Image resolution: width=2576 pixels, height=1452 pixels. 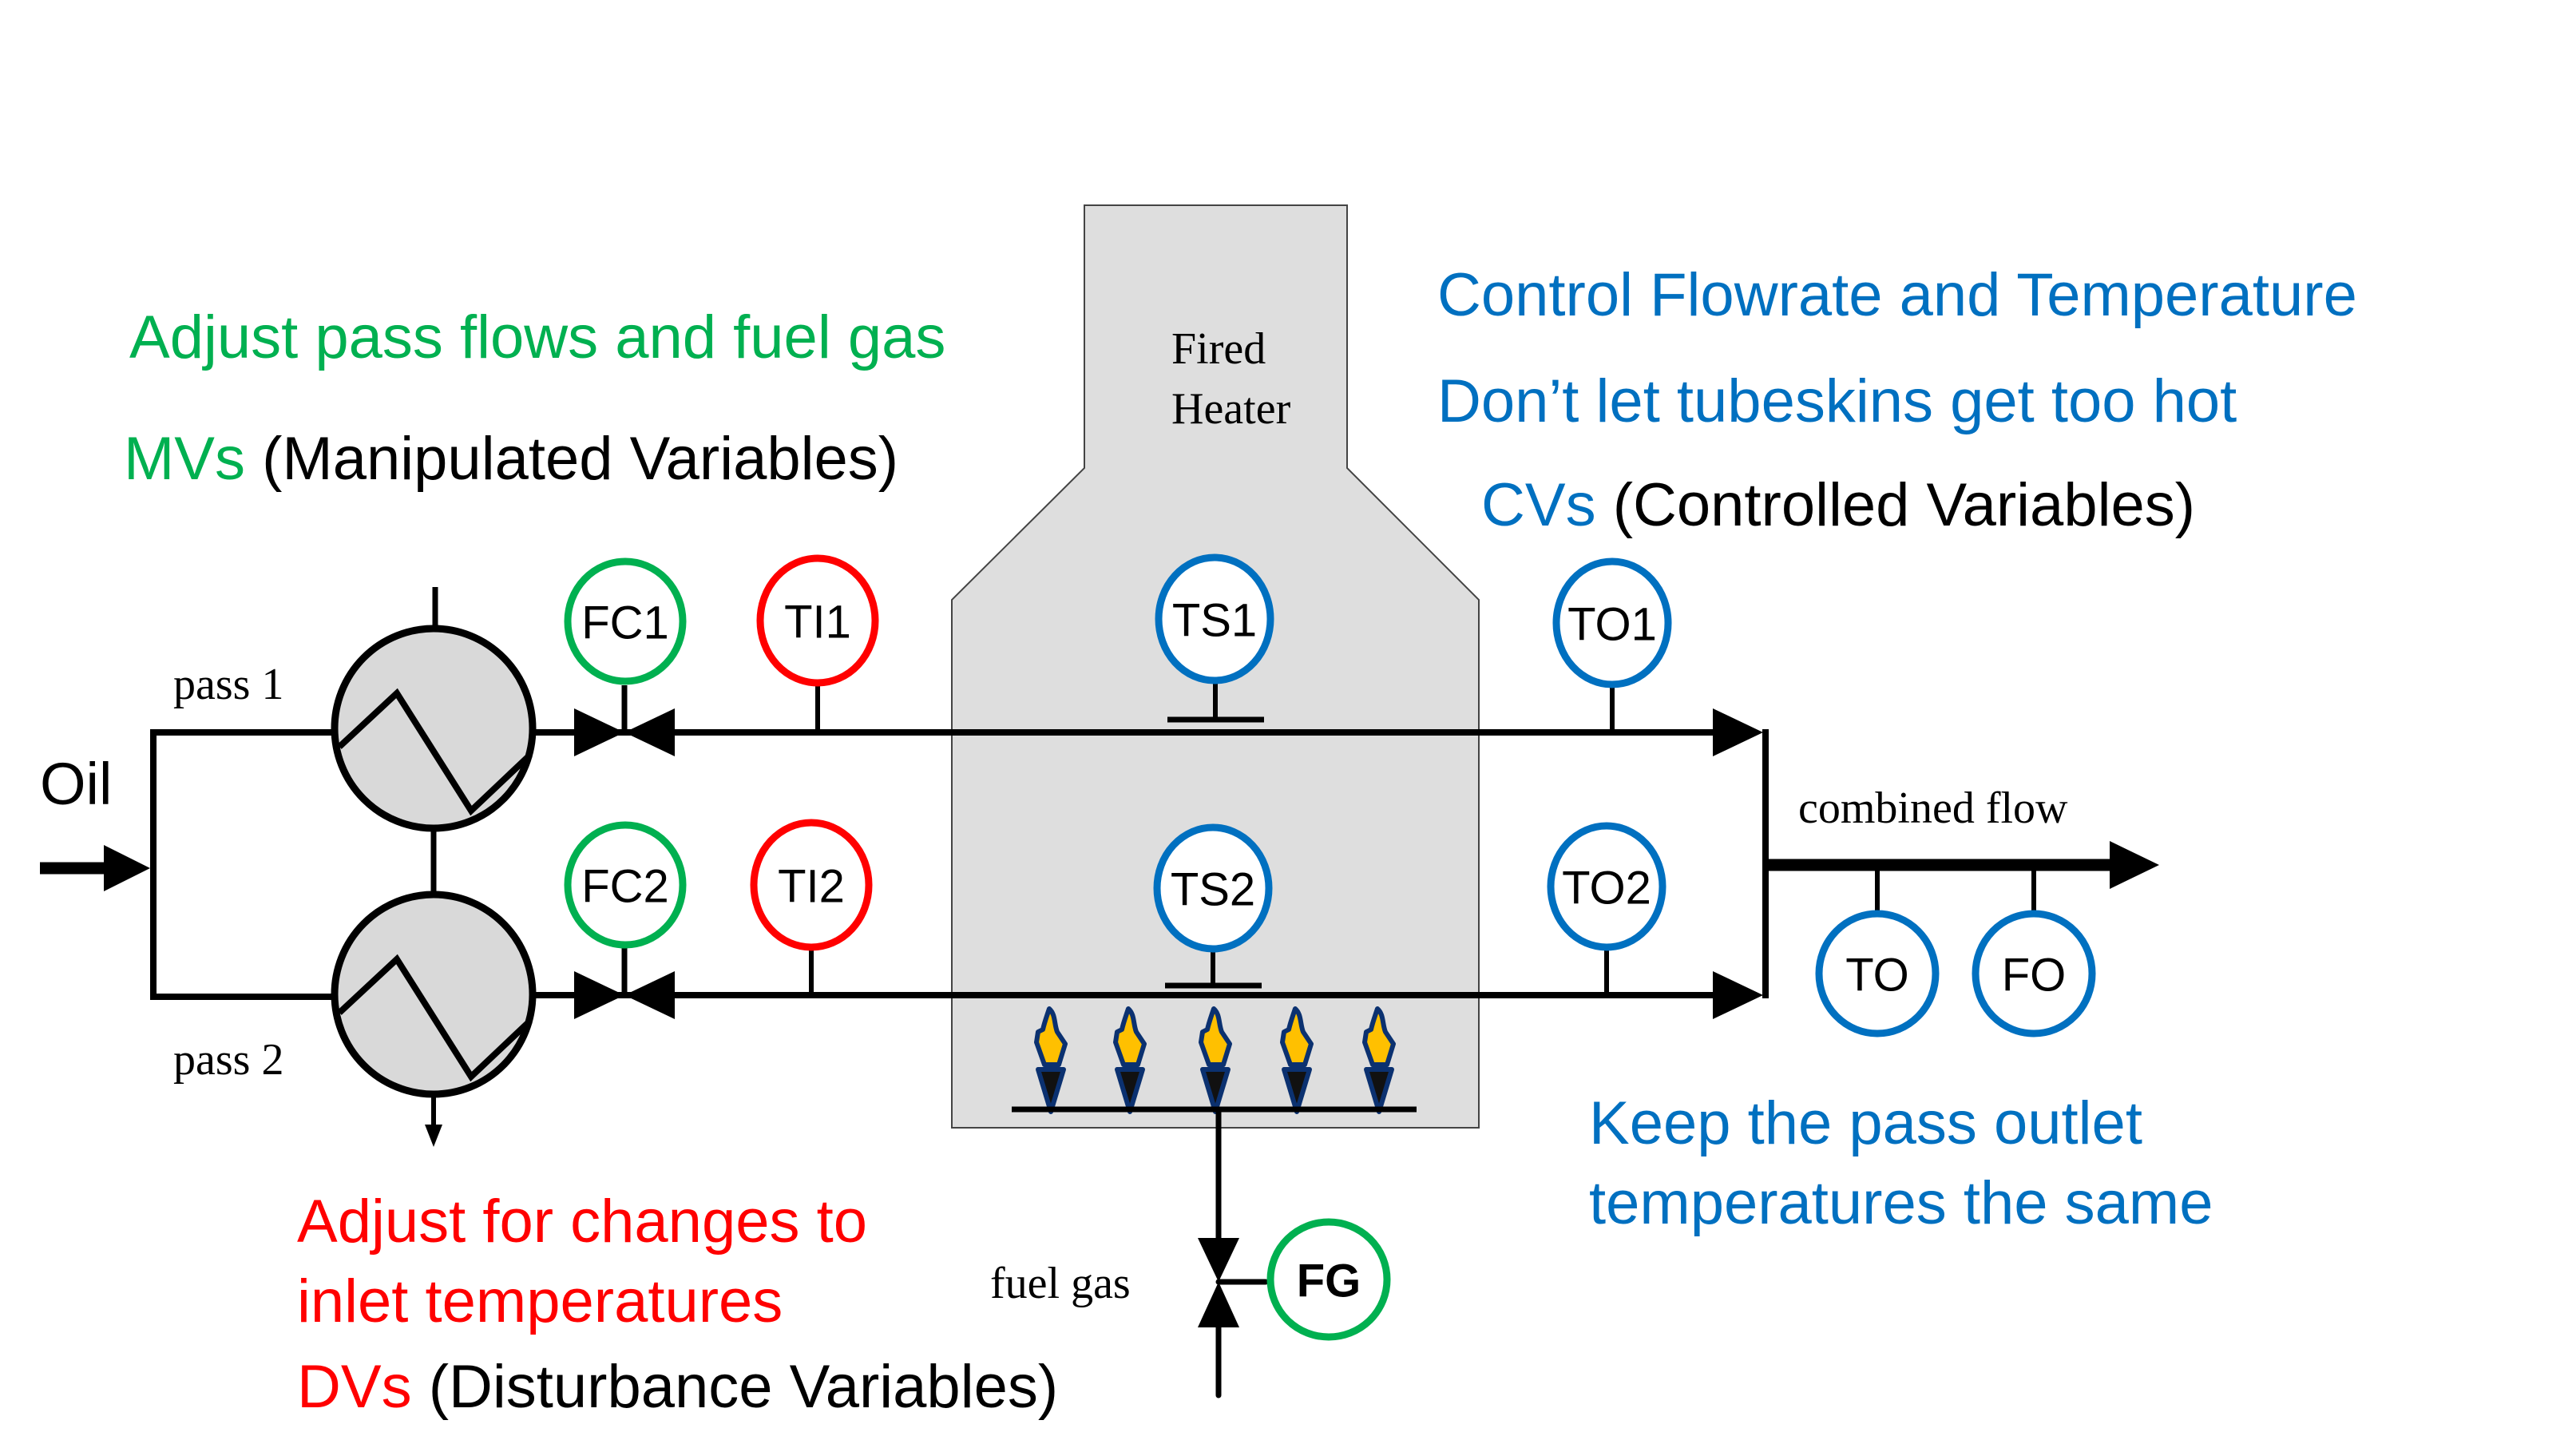 I want to click on instrument-to1: TO1, so click(x=1612, y=622).